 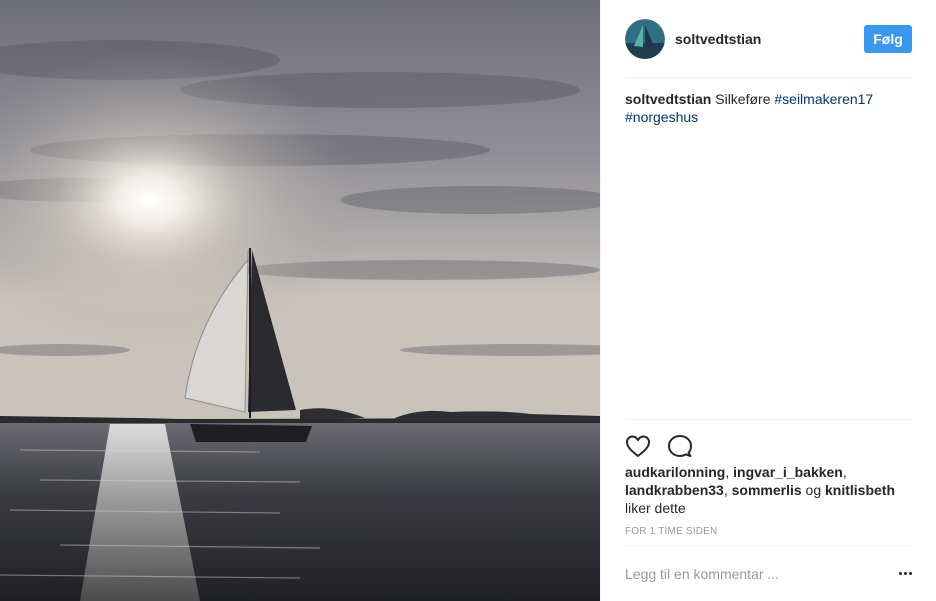 I want to click on caption-username: soltvedtstian, so click(x=668, y=99).